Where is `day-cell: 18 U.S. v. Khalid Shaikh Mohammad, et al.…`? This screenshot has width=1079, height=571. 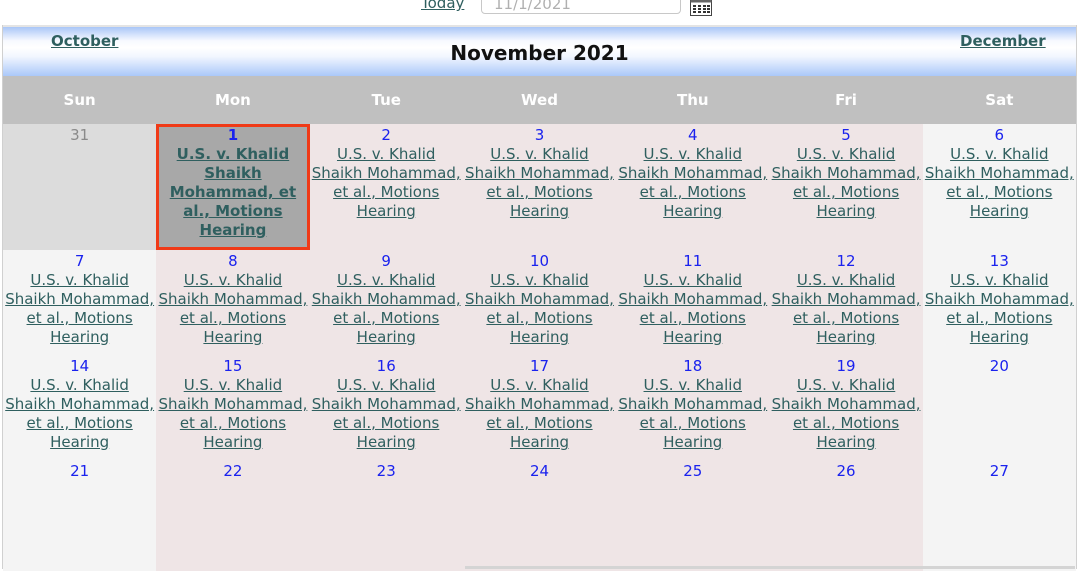 day-cell: 18 U.S. v. Khalid Shaikh Mohammad, et al.… is located at coordinates (693, 407).